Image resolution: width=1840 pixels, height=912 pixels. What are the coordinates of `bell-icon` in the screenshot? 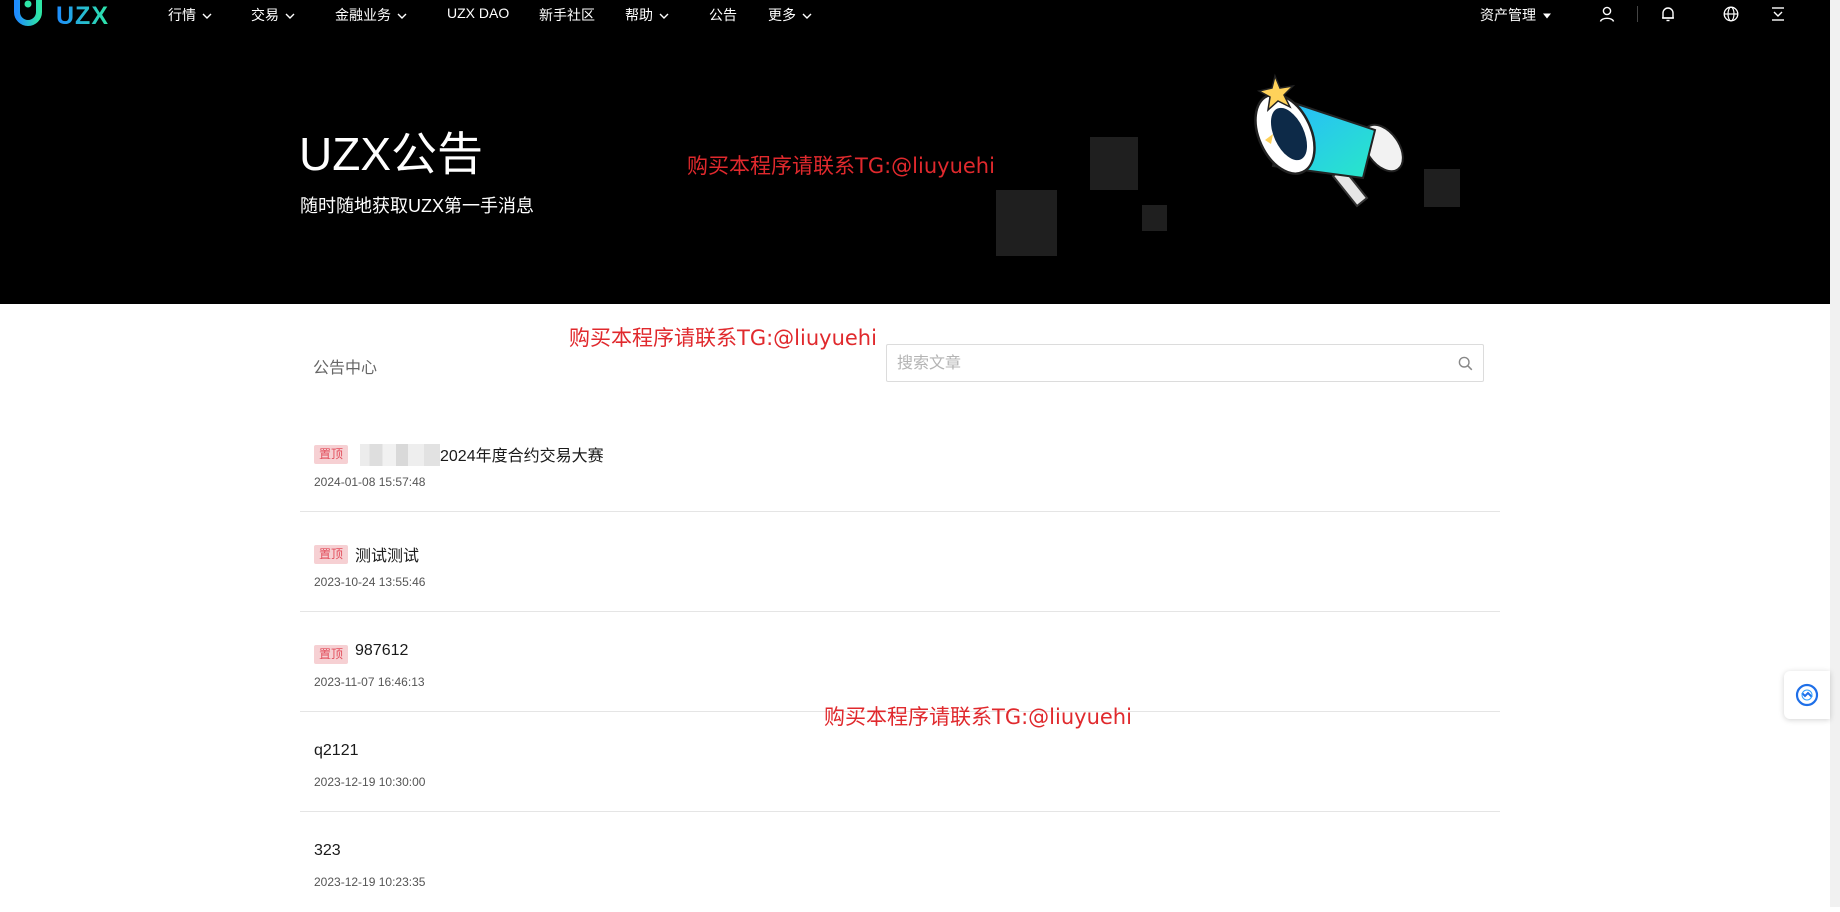 It's located at (1668, 14).